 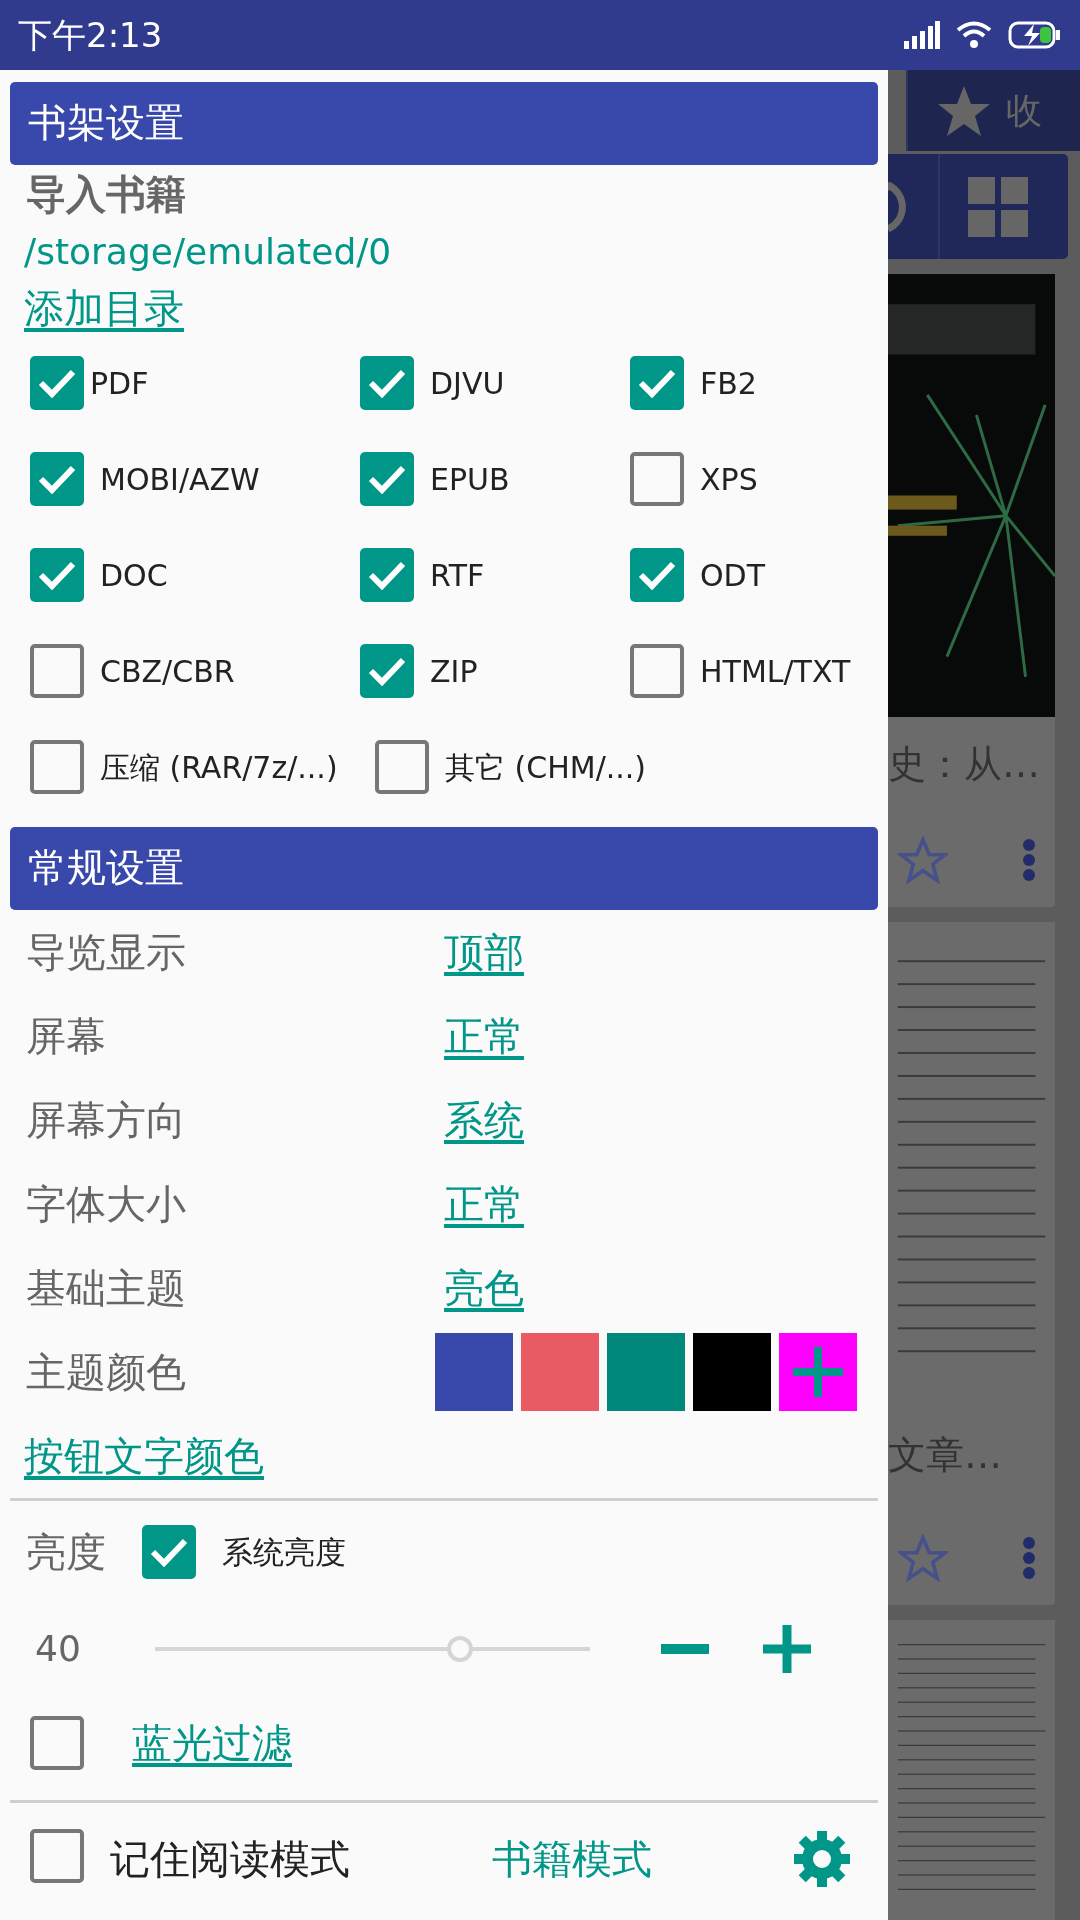 I want to click on setting-label: 字体大小, so click(x=106, y=1204).